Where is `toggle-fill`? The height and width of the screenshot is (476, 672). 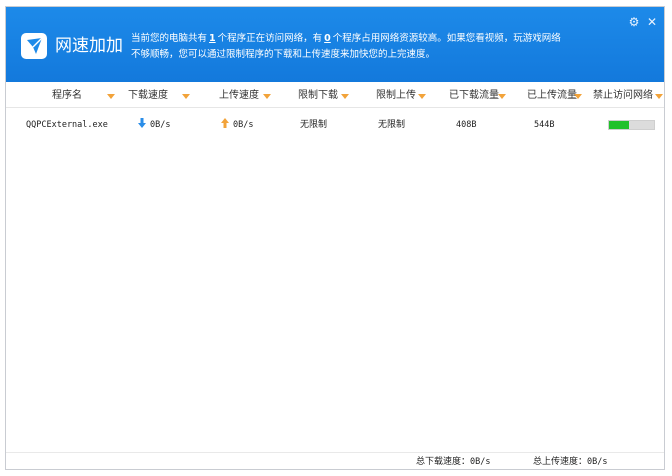
toggle-fill is located at coordinates (619, 125).